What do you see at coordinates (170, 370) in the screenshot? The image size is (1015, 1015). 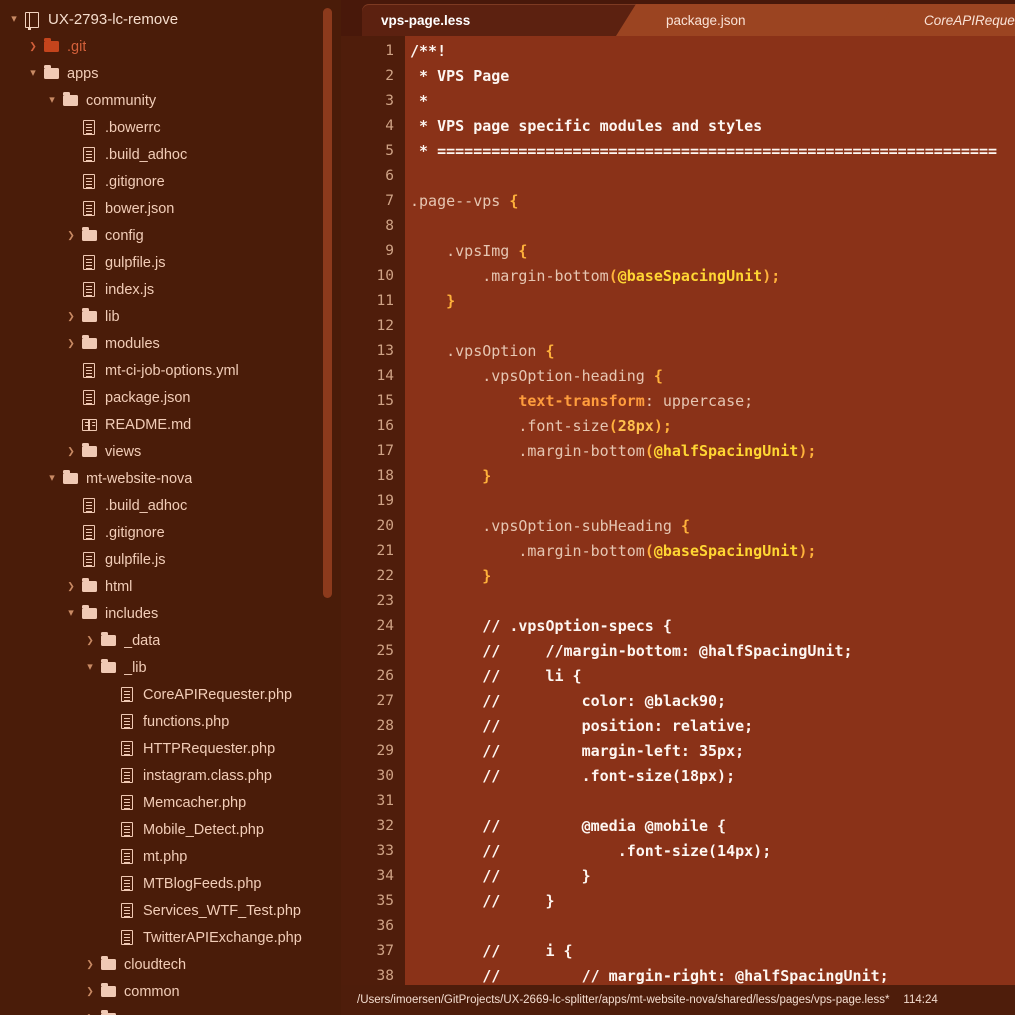 I see `tree-item: mt-ci-job-options.yml` at bounding box center [170, 370].